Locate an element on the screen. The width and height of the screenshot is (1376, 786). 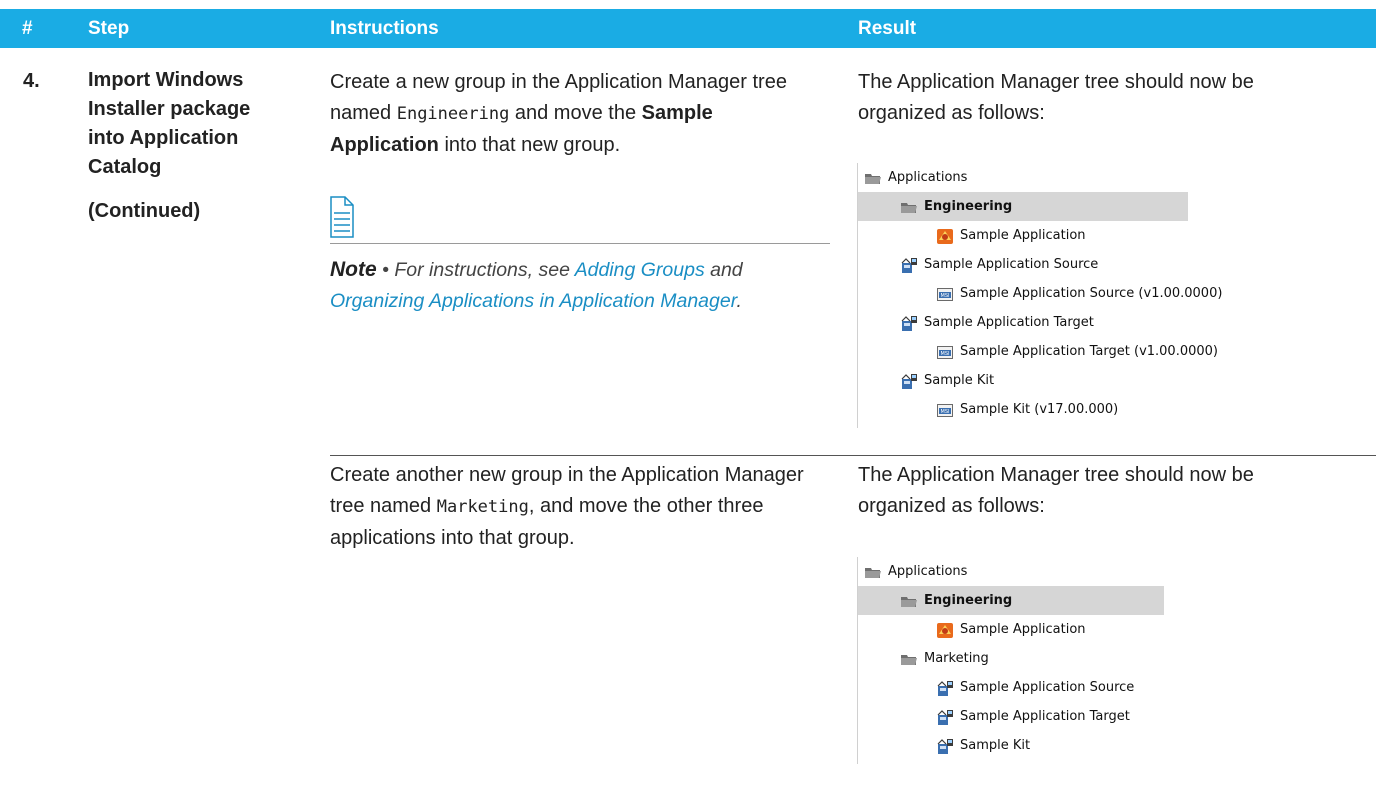
note-divider is located at coordinates (580, 243).